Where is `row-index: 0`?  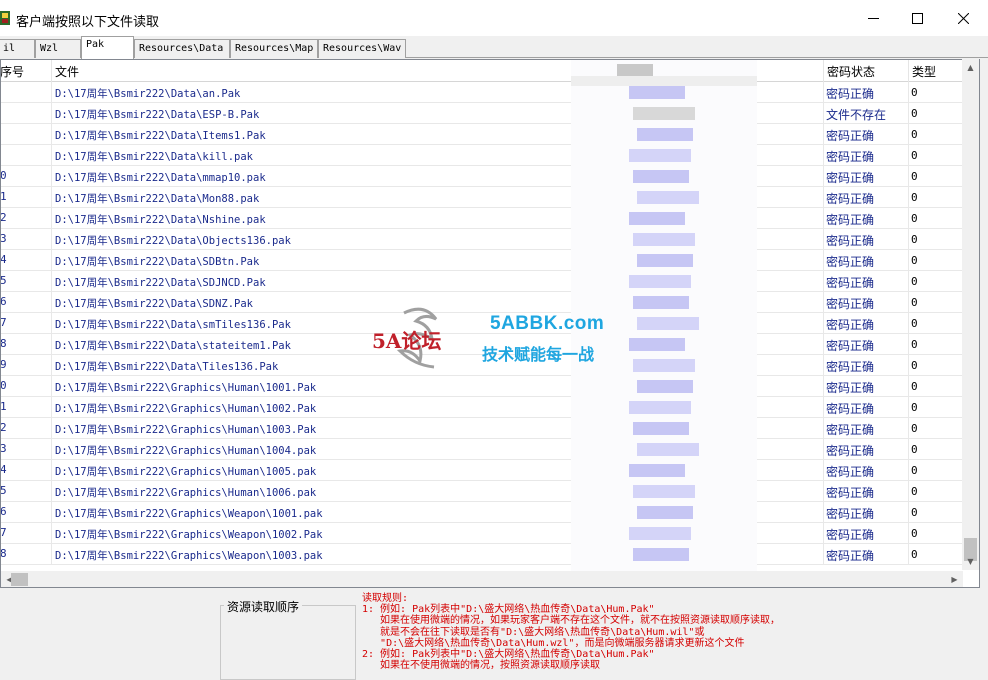 row-index: 0 is located at coordinates (26, 176).